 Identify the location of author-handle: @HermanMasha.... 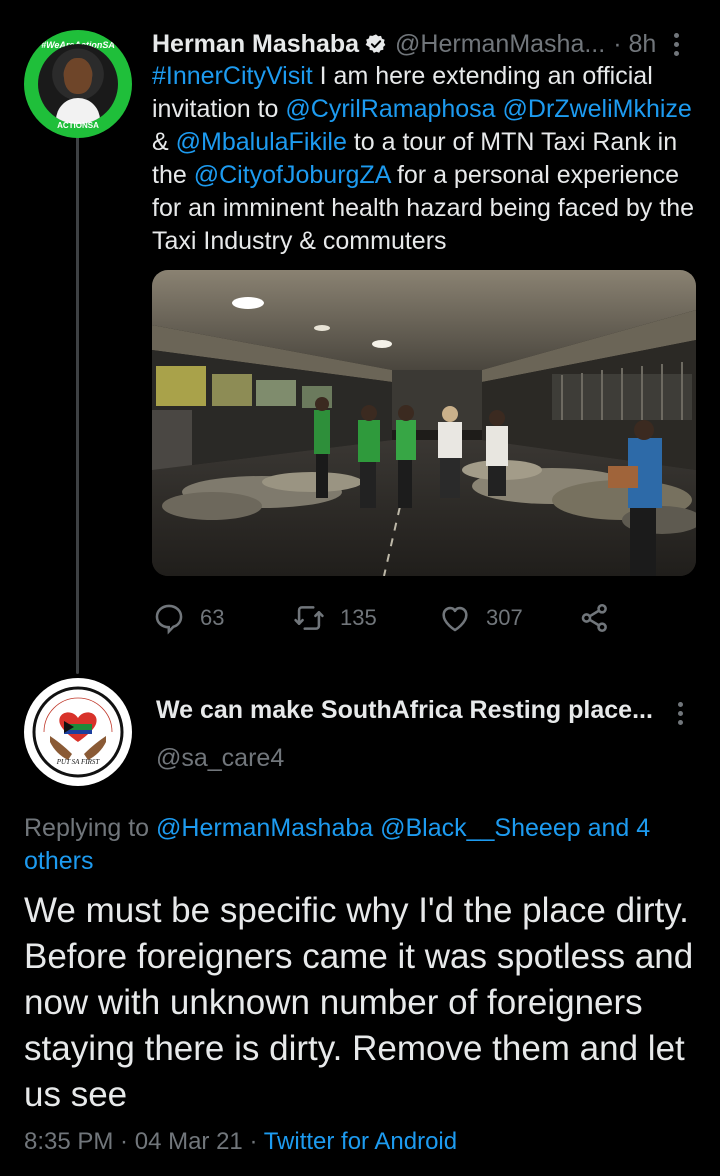
(500, 44).